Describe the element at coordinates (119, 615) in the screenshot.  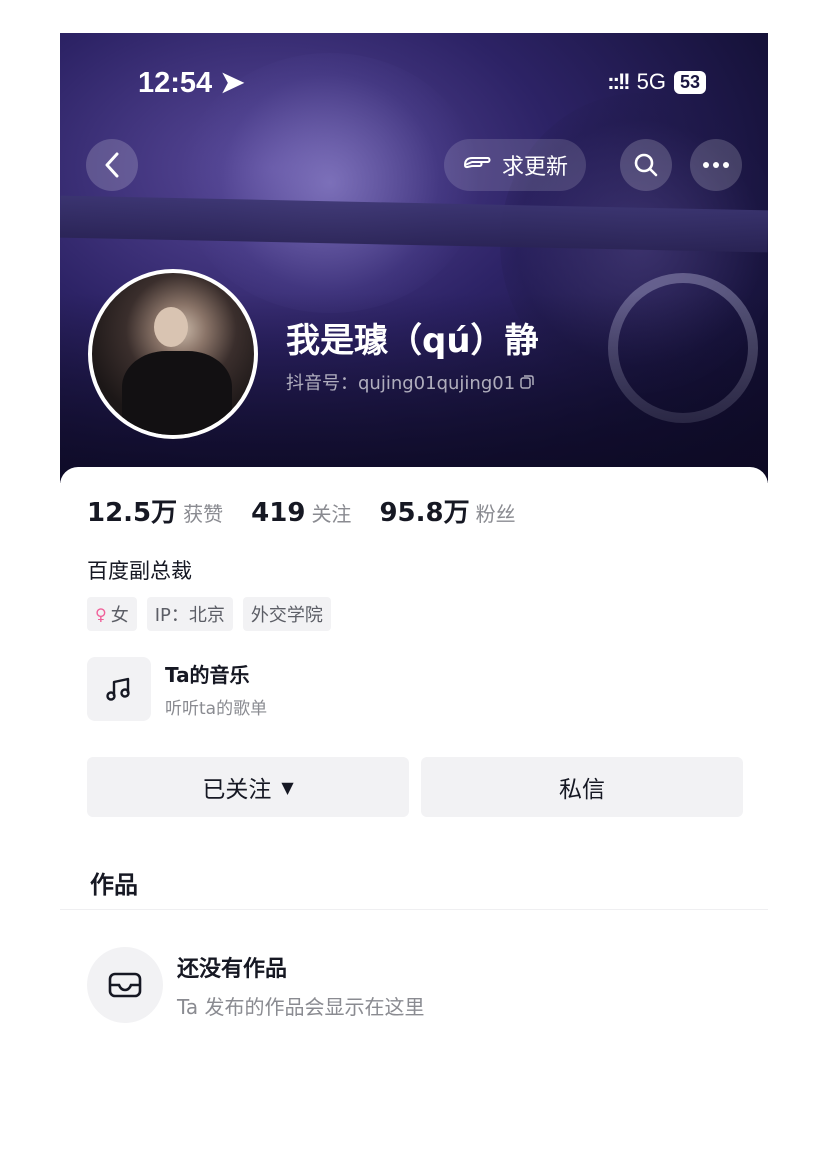
I see `gender-label: 女` at that location.